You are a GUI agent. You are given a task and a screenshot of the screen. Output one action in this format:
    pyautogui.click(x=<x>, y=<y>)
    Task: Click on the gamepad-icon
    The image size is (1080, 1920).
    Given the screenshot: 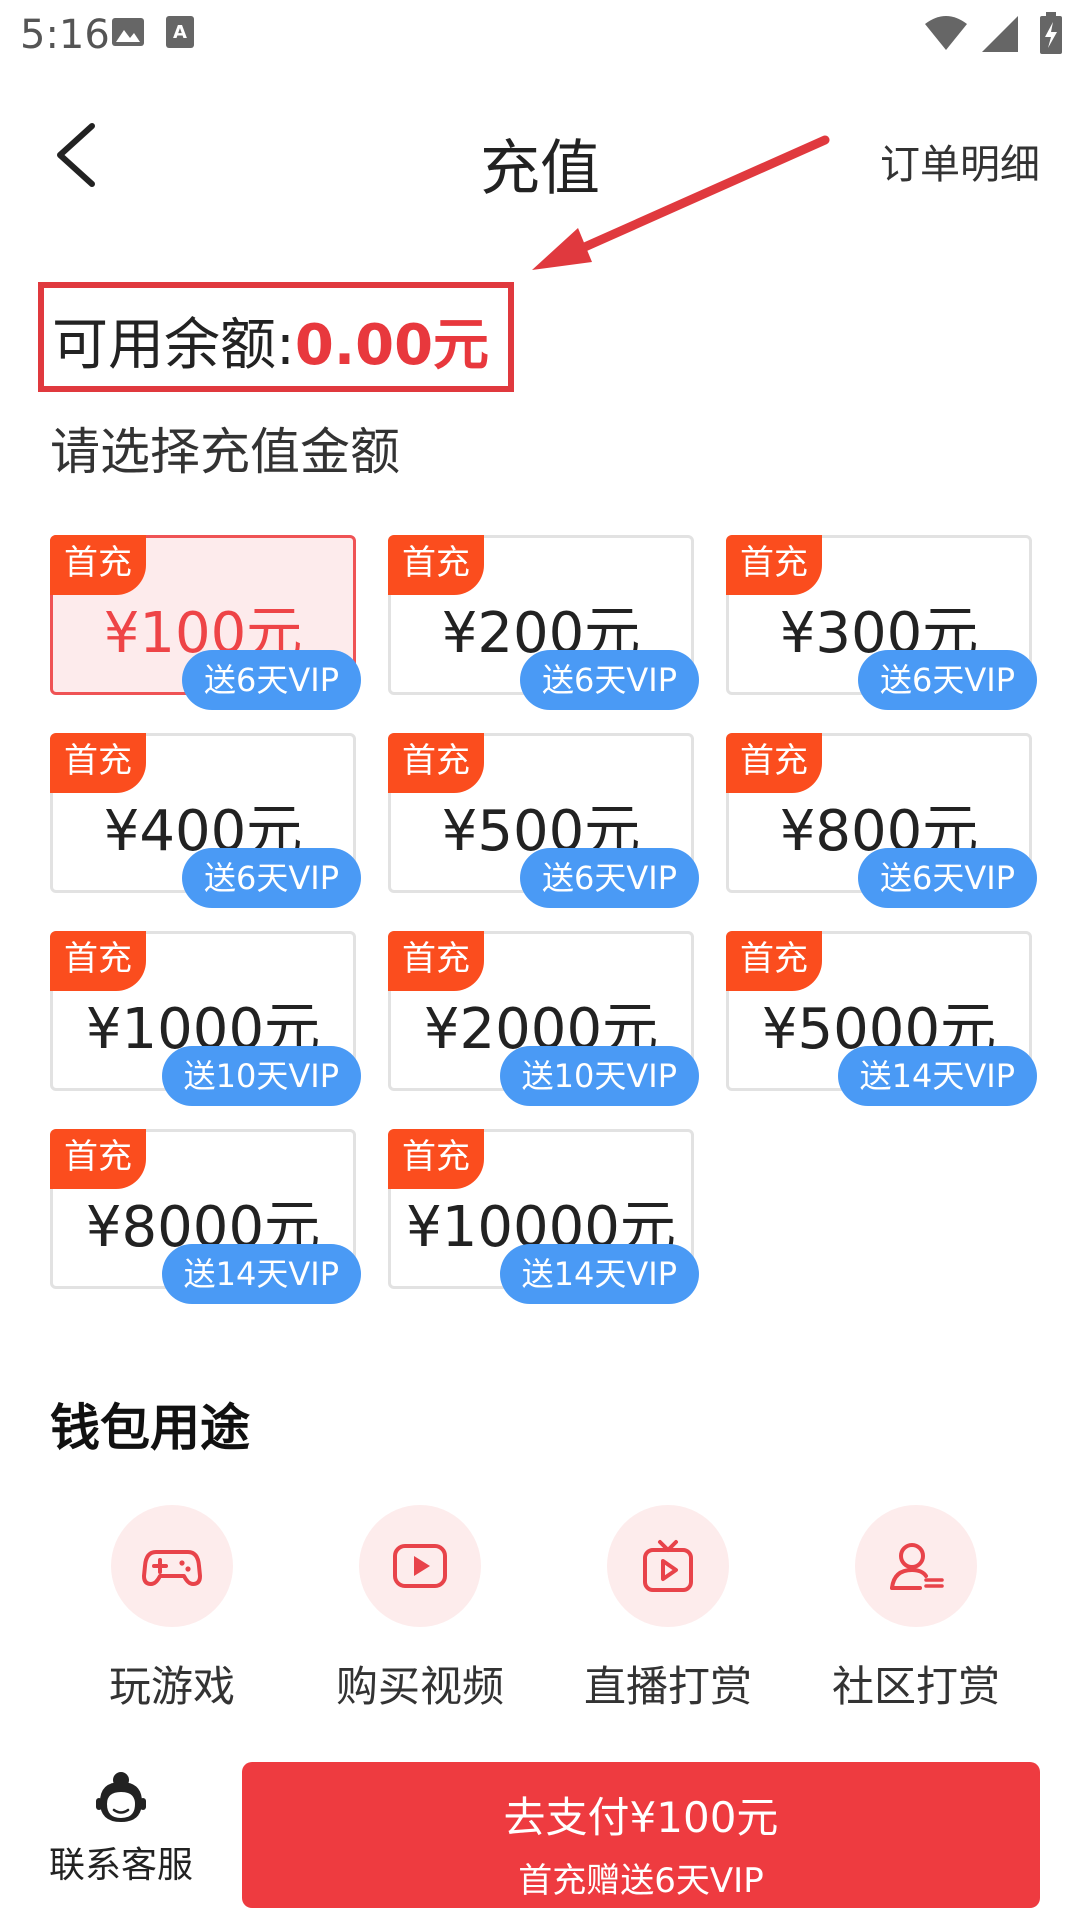 What is the action you would take?
    pyautogui.click(x=172, y=1568)
    